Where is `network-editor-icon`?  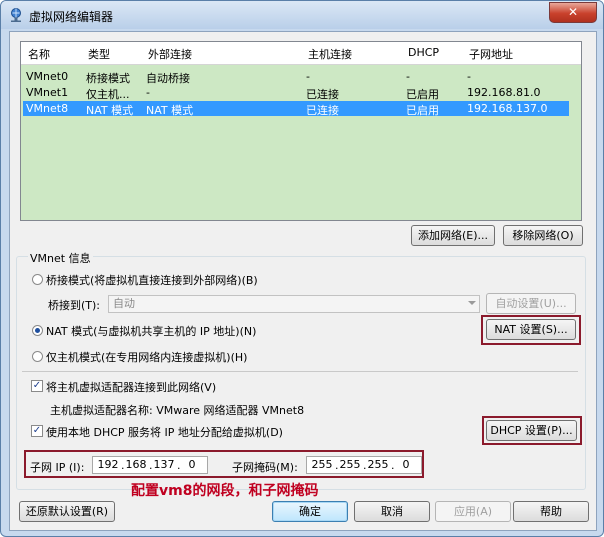 network-editor-icon is located at coordinates (16, 15).